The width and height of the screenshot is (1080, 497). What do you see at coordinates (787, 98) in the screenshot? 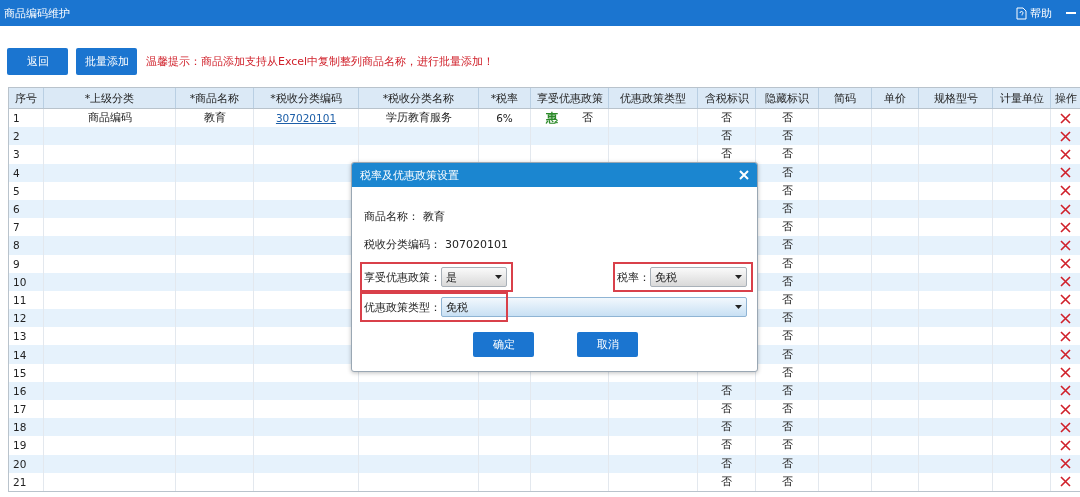
I see `column-header: 隐藏标识` at bounding box center [787, 98].